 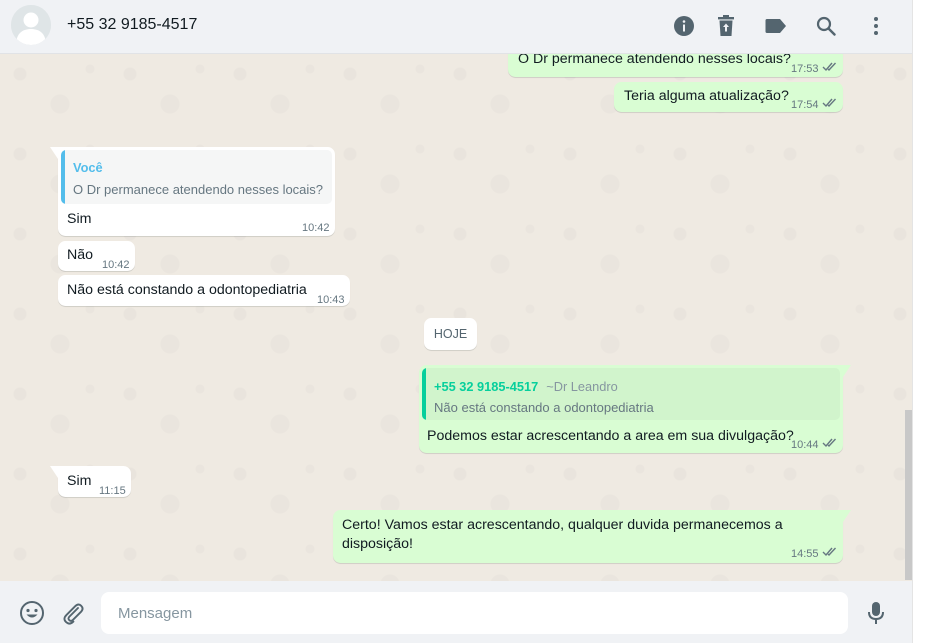 I want to click on quote-text: O Dr permanece atendendo nesses locais?, so click(x=198, y=189).